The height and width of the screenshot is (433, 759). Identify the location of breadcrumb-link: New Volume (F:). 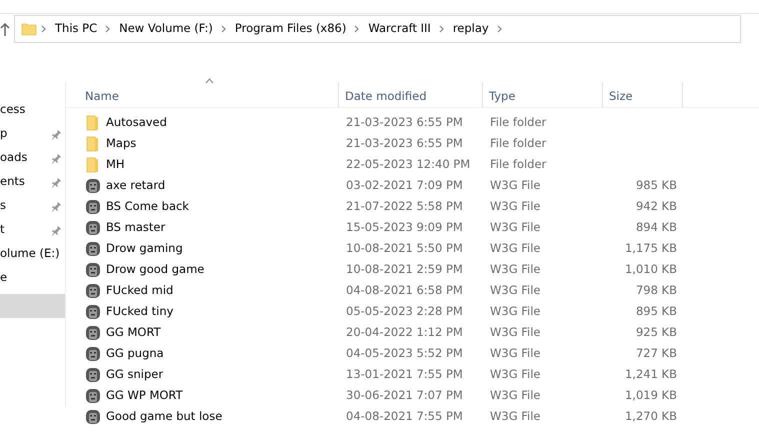
(166, 29).